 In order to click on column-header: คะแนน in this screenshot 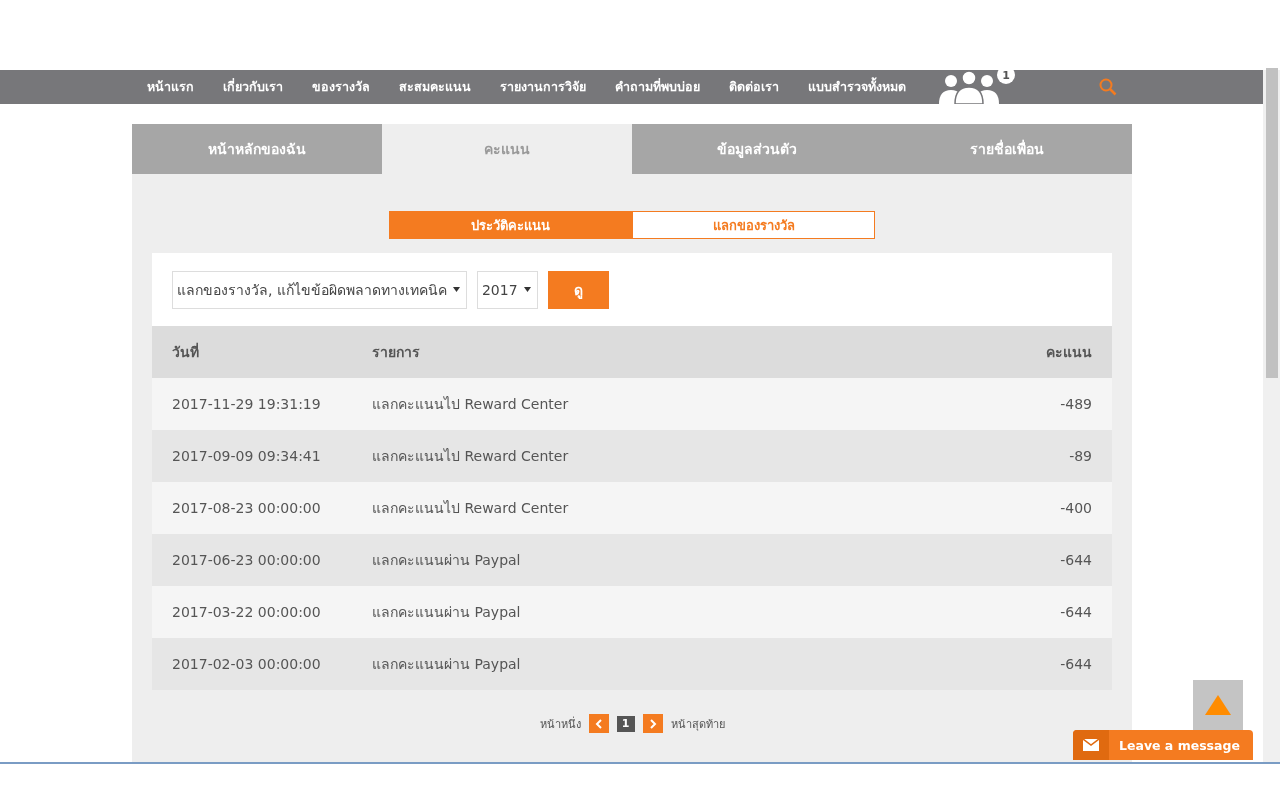, I will do `click(1068, 352)`.